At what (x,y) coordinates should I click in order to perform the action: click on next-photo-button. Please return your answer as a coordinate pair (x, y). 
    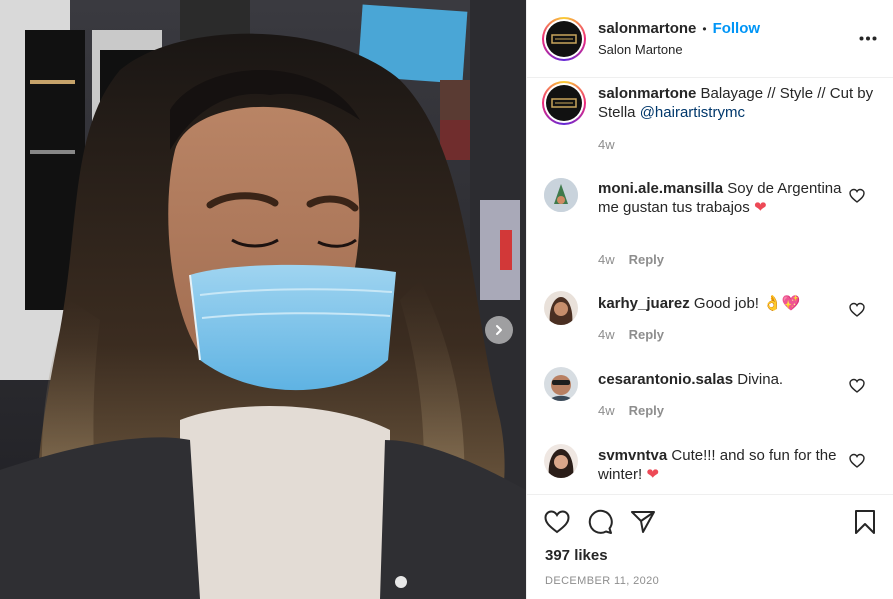
    Looking at the image, I should click on (499, 330).